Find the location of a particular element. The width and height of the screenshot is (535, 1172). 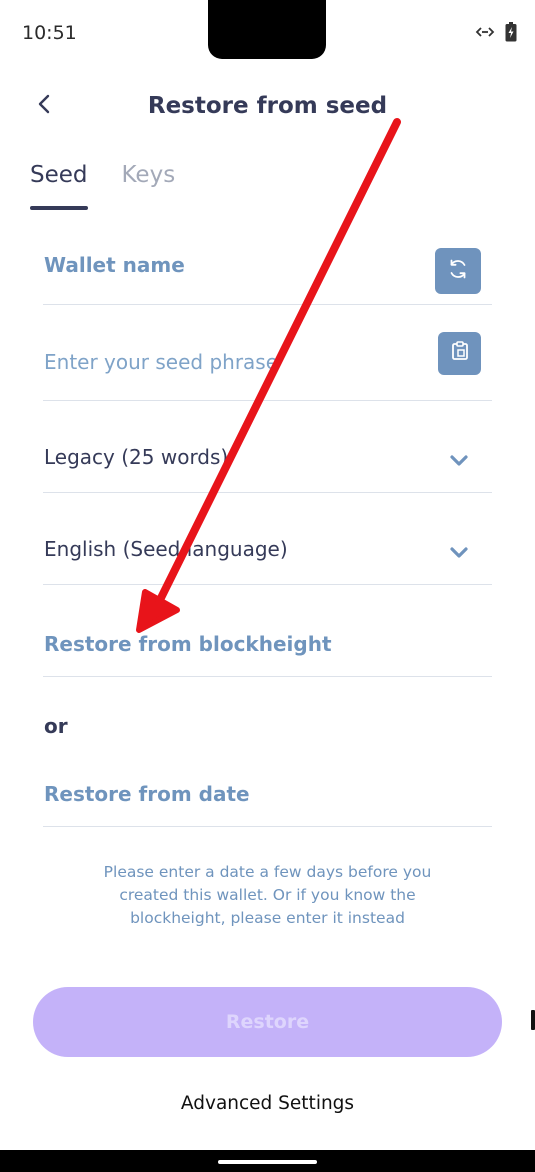

clipboard-icon is located at coordinates (460, 353).